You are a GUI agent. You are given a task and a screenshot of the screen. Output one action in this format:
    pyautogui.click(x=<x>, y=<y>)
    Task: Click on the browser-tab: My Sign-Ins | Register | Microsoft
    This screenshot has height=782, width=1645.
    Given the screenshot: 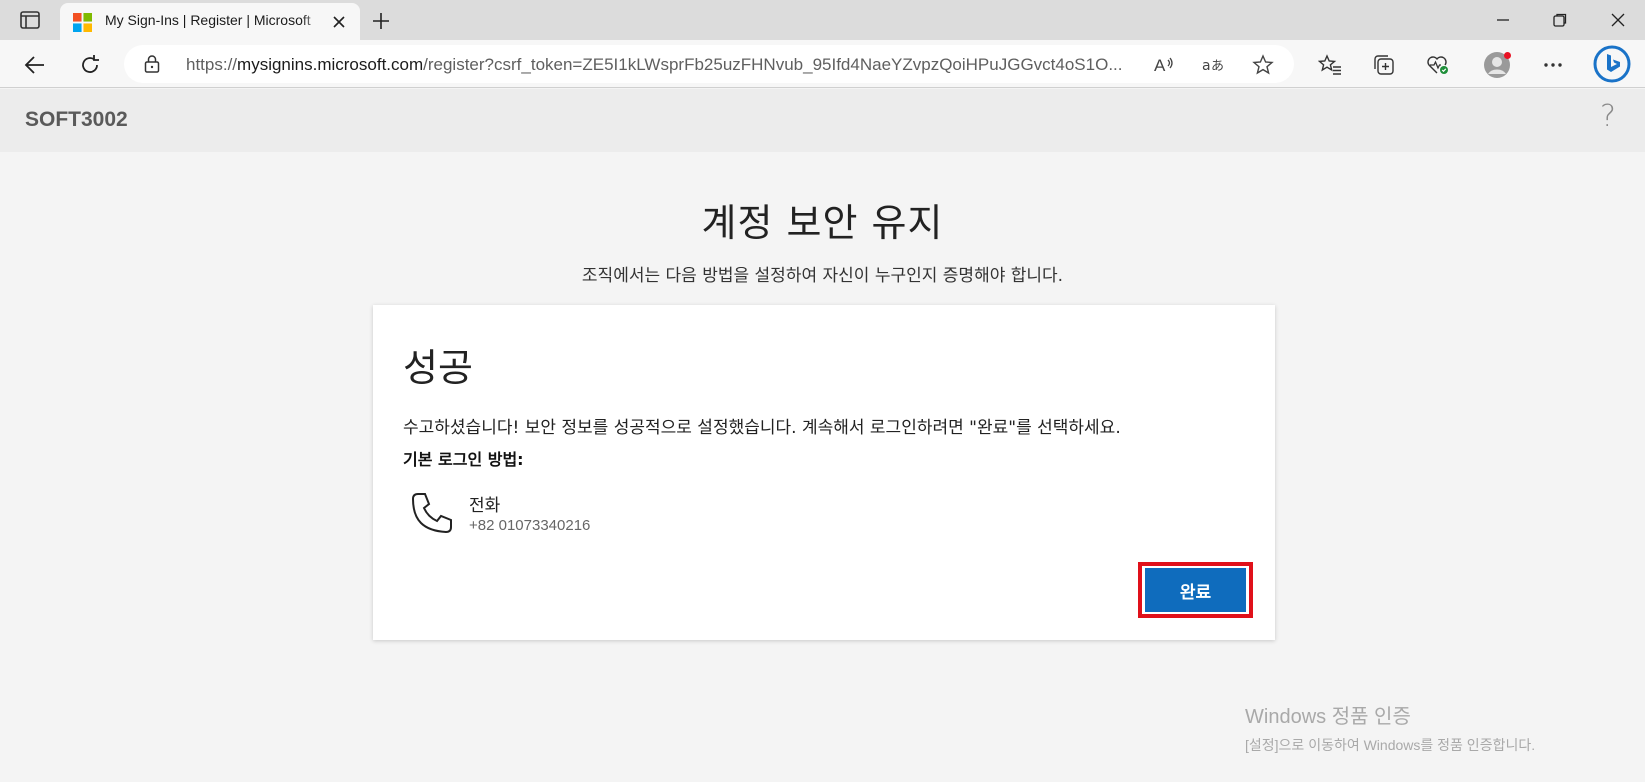 What is the action you would take?
    pyautogui.click(x=210, y=21)
    